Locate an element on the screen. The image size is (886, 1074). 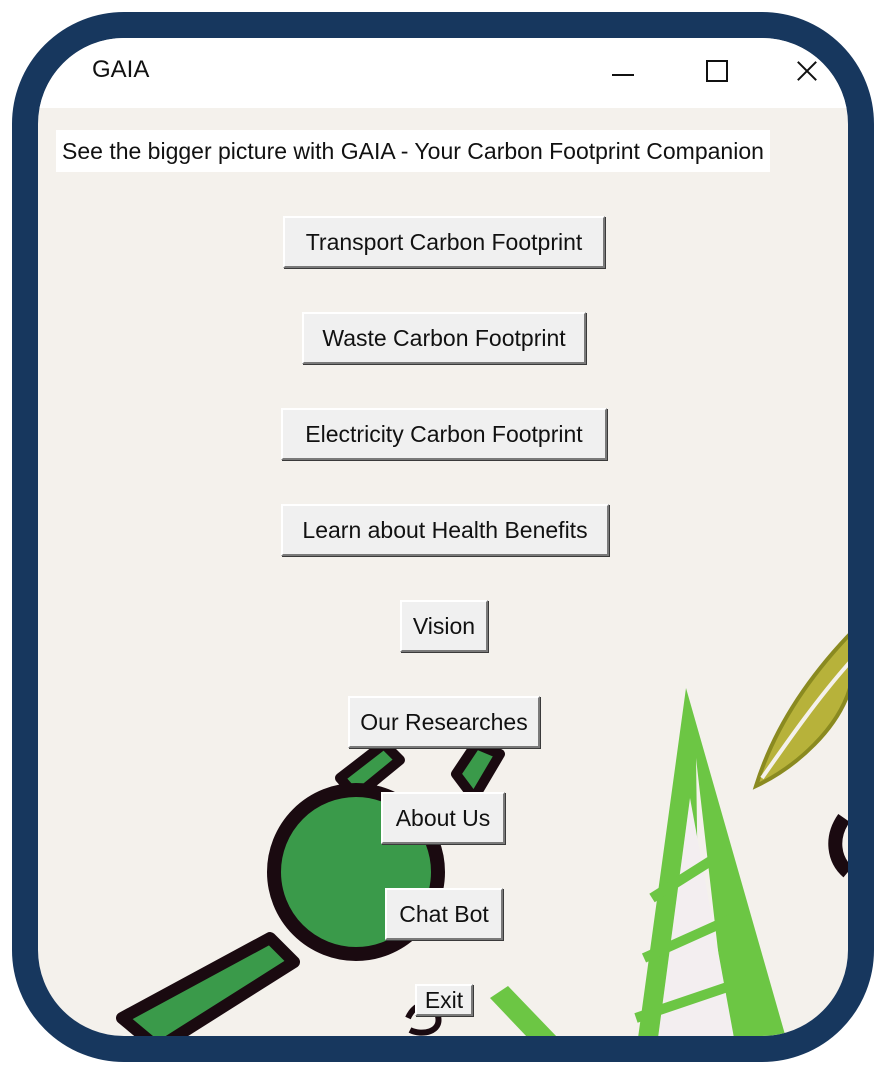
maximize-button is located at coordinates (717, 71).